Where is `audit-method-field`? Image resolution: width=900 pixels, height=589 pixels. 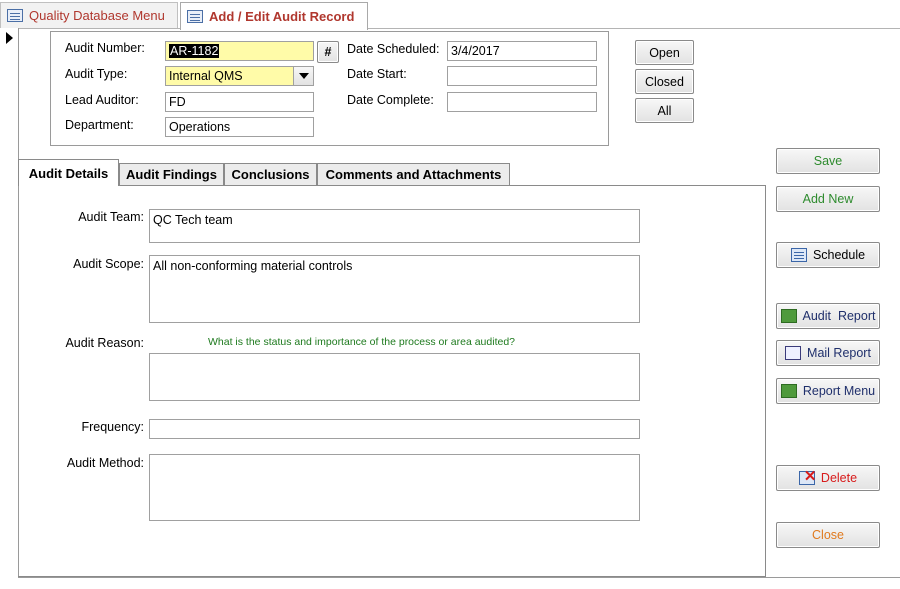 audit-method-field is located at coordinates (394, 487).